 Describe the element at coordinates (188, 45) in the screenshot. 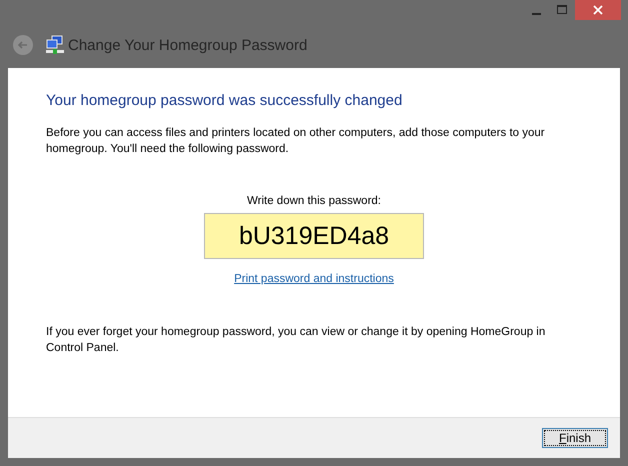

I see `window-title: Change Your Homegroup Password` at that location.